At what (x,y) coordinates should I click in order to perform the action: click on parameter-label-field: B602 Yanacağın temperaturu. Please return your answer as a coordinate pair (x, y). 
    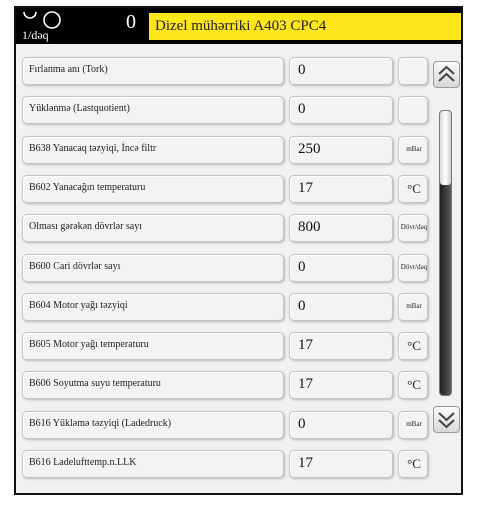
    Looking at the image, I should click on (153, 189).